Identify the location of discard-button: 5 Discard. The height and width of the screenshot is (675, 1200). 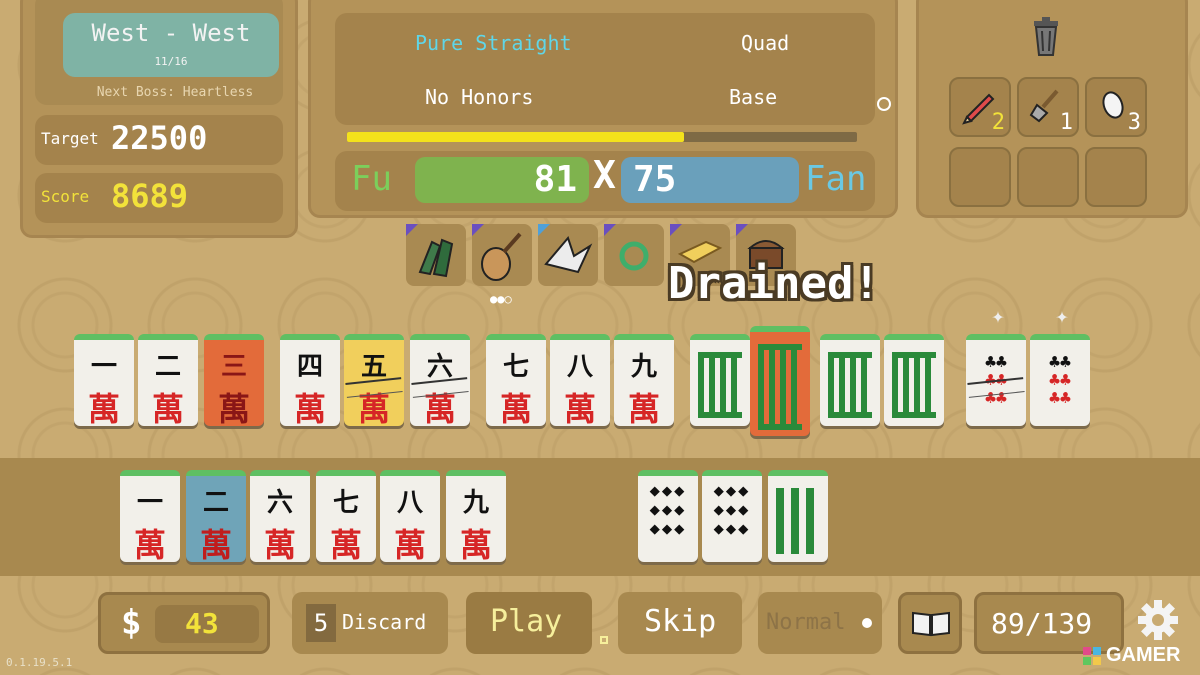
(370, 623).